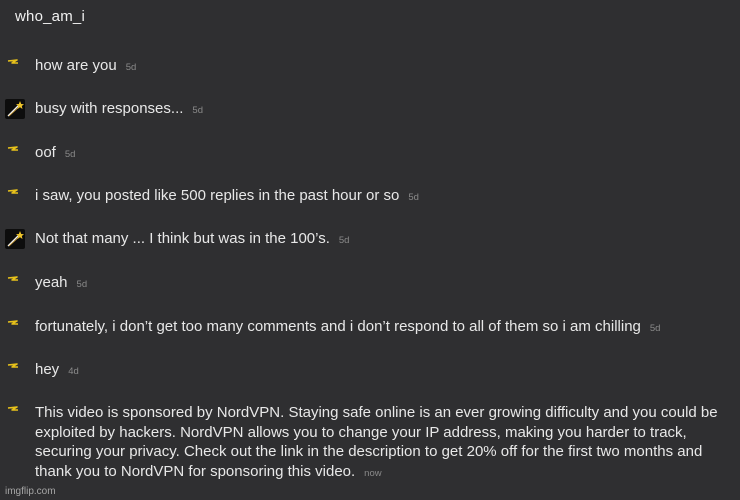  What do you see at coordinates (386, 67) in the screenshot?
I see `message-body: how are you 5d` at bounding box center [386, 67].